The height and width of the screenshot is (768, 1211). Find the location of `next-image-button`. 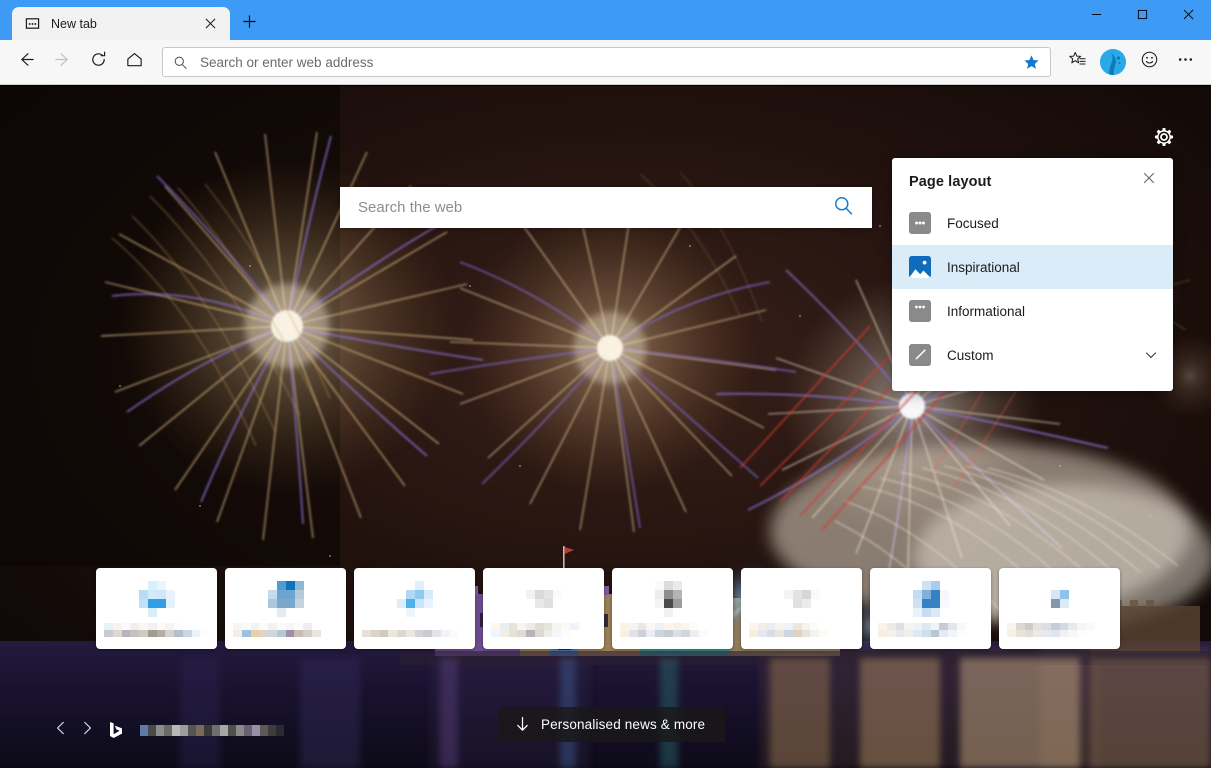

next-image-button is located at coordinates (87, 730).